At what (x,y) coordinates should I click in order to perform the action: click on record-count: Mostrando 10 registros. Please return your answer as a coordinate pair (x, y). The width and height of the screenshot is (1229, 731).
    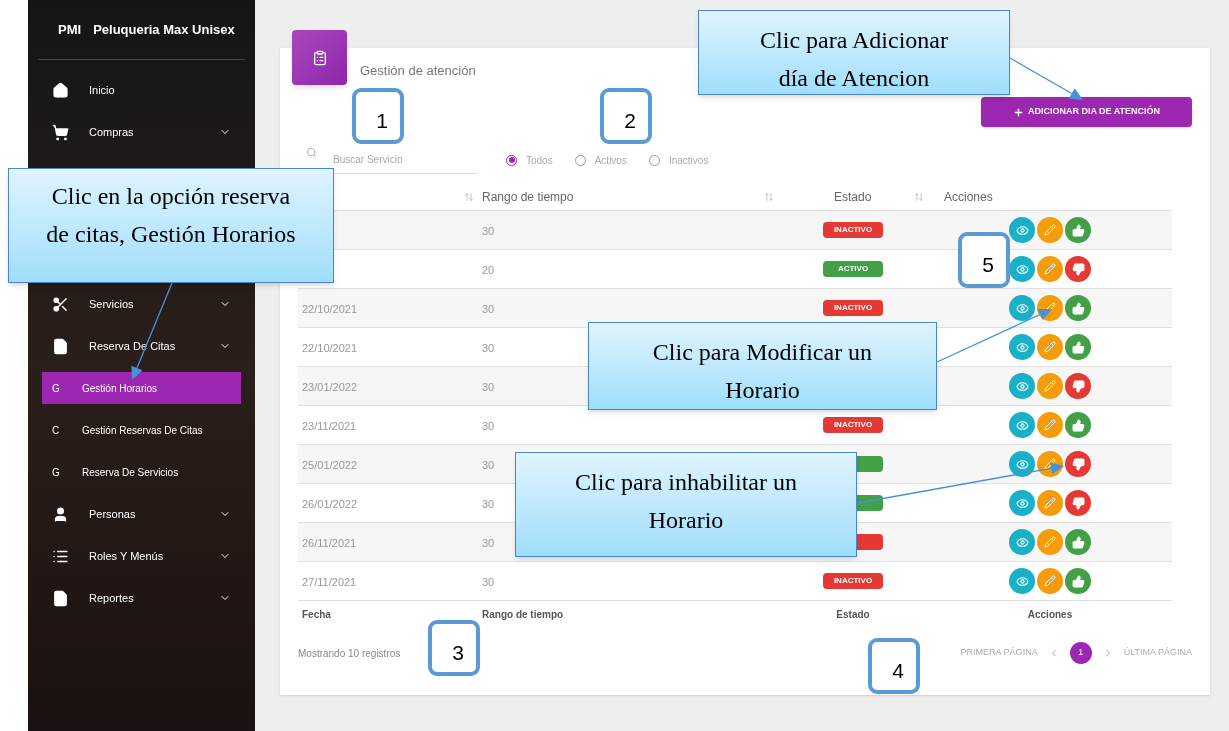
    Looking at the image, I should click on (349, 653).